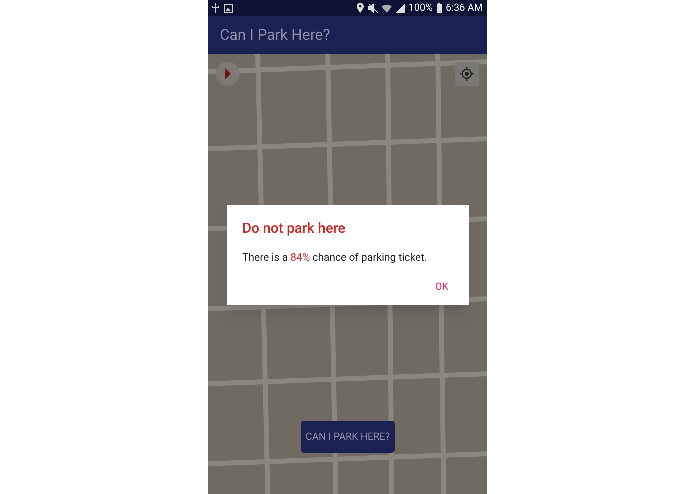 The image size is (695, 494). I want to click on battery-percent: 100%, so click(420, 9).